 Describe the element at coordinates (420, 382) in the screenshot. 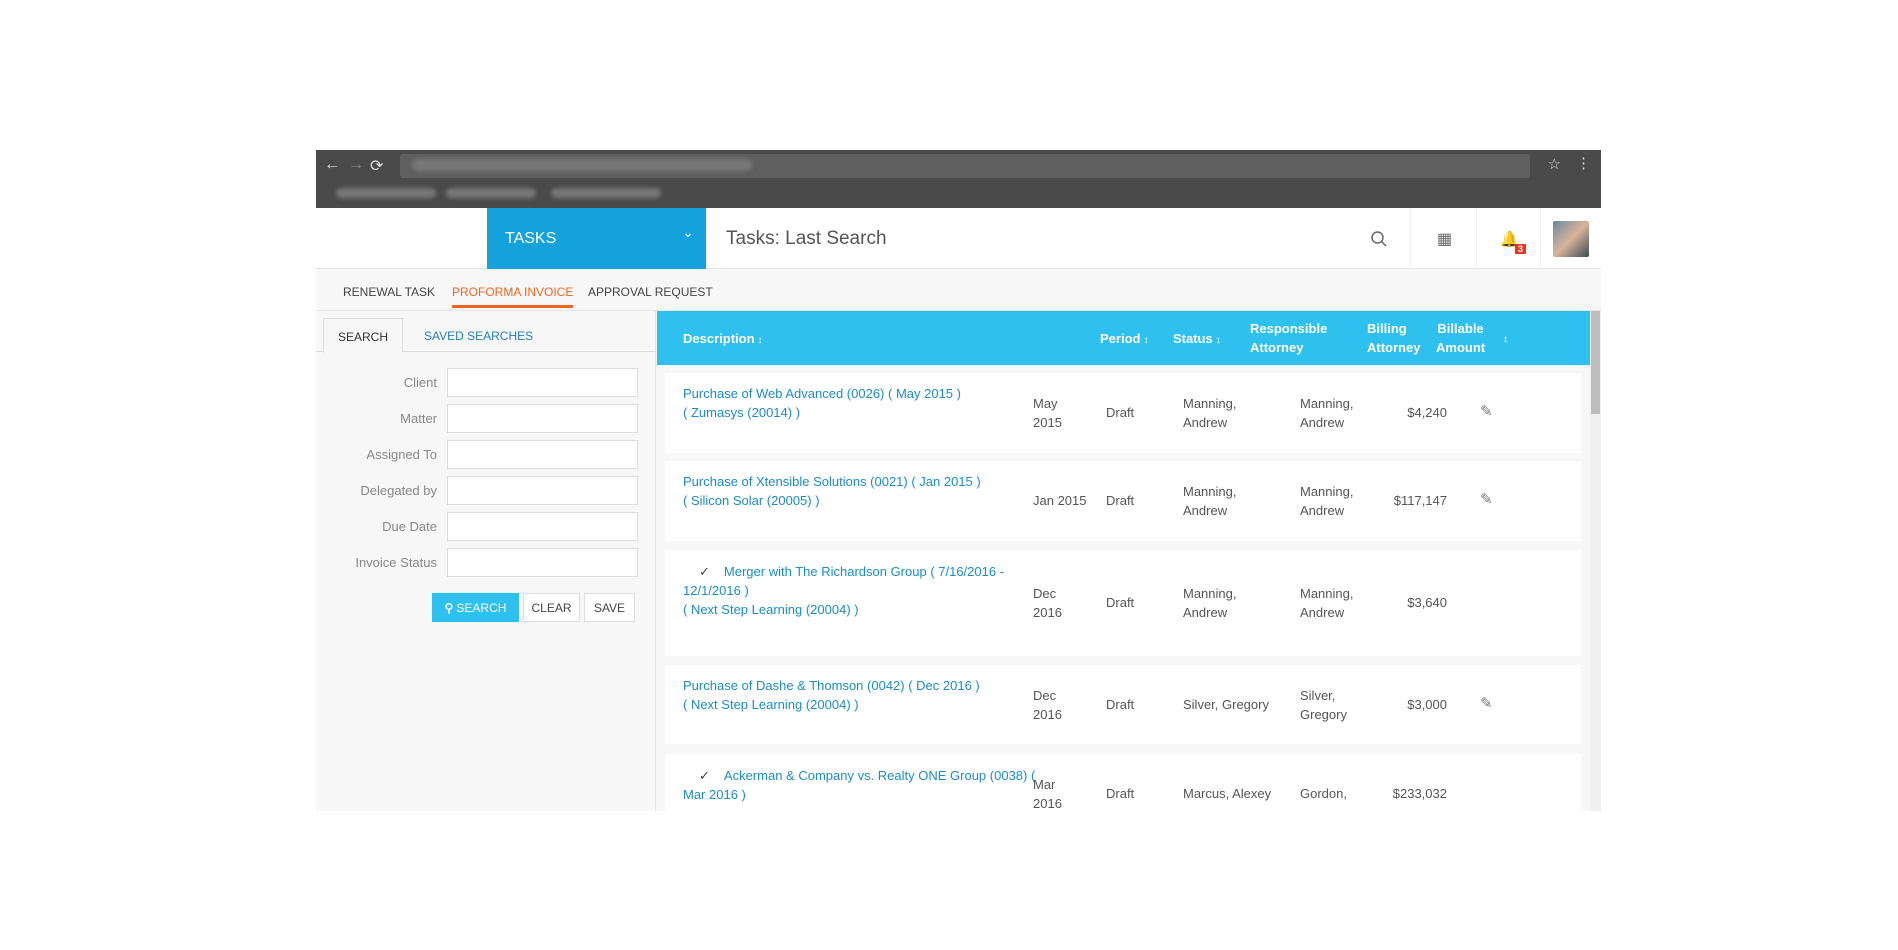

I see `client-label: Client` at that location.